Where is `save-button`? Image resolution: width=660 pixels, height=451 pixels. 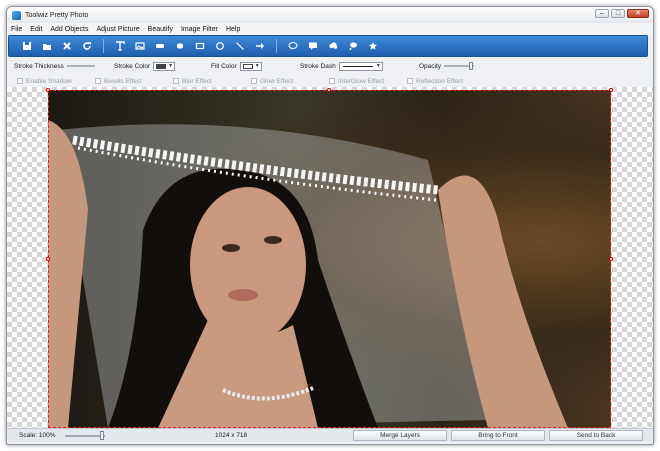 save-button is located at coordinates (27, 46).